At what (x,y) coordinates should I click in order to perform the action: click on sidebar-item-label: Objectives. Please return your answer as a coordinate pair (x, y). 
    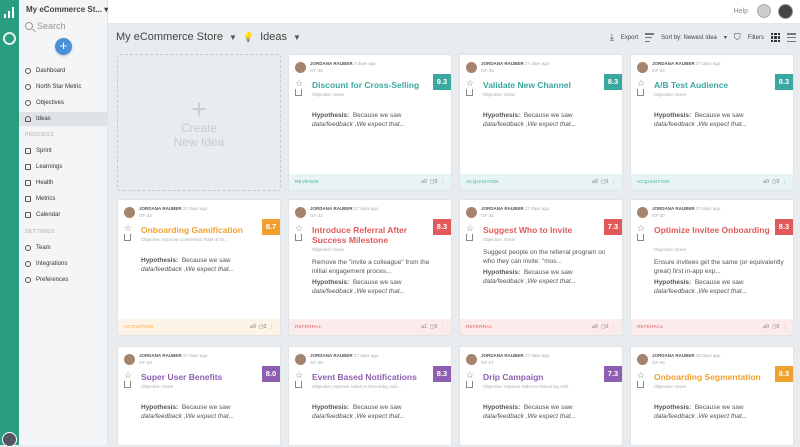
    Looking at the image, I should click on (50, 103).